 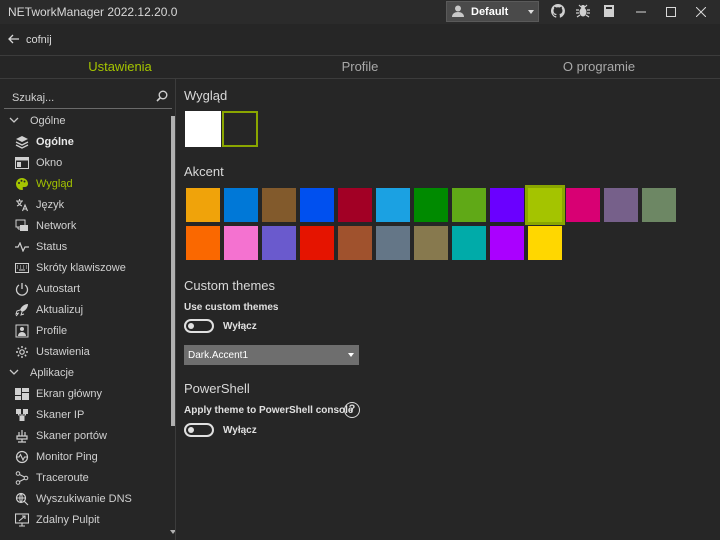 I want to click on sidebar-item-settings: Ustawienia, so click(x=85, y=351).